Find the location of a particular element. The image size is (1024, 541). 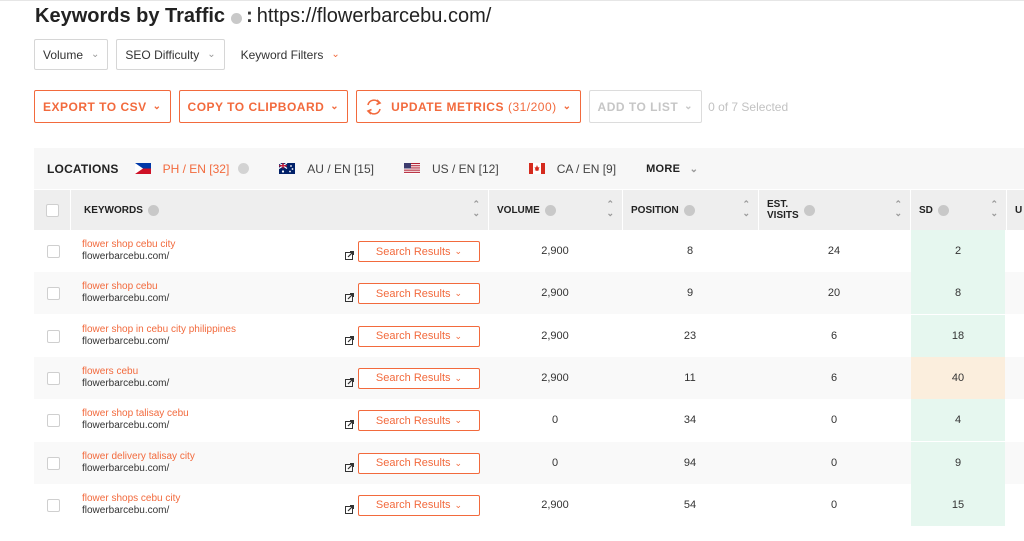

location-tab-ca: CA / EN [9] is located at coordinates (572, 168).